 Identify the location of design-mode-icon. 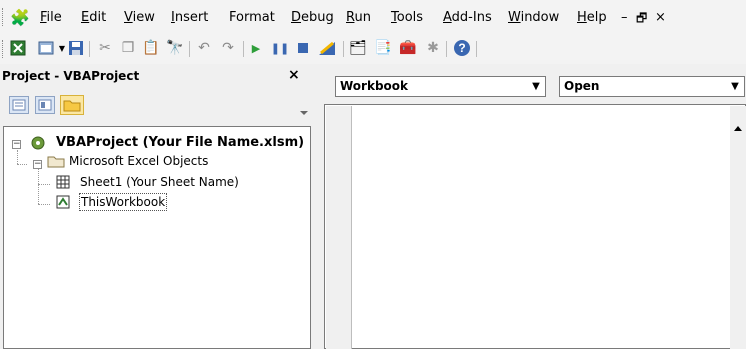
(327, 48).